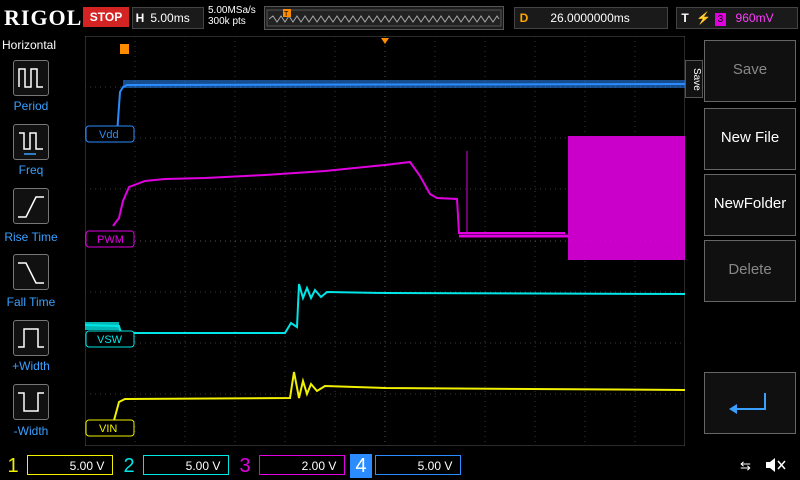 The image size is (800, 480). I want to click on ch2-scale: 2 5.00 V, so click(174, 466).